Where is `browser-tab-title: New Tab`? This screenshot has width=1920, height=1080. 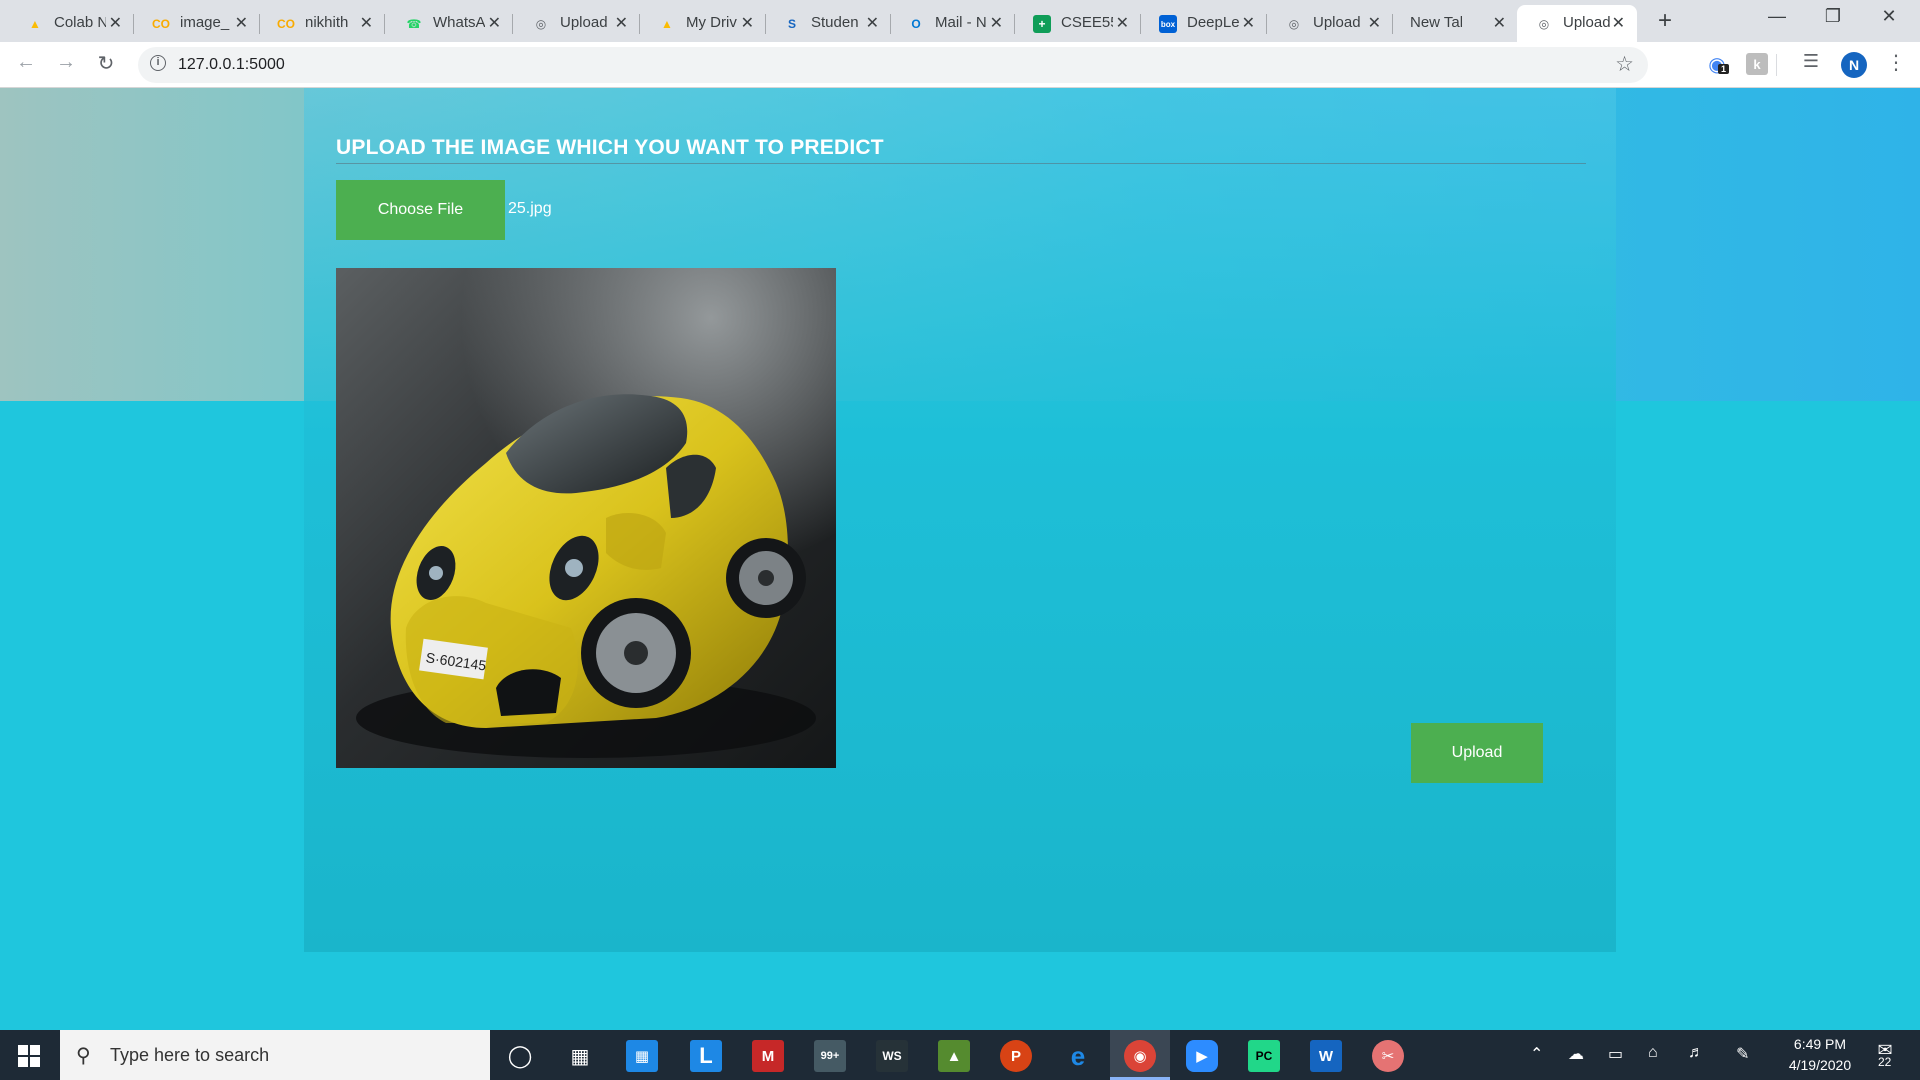 browser-tab-title: New Tab is located at coordinates (1436, 22).